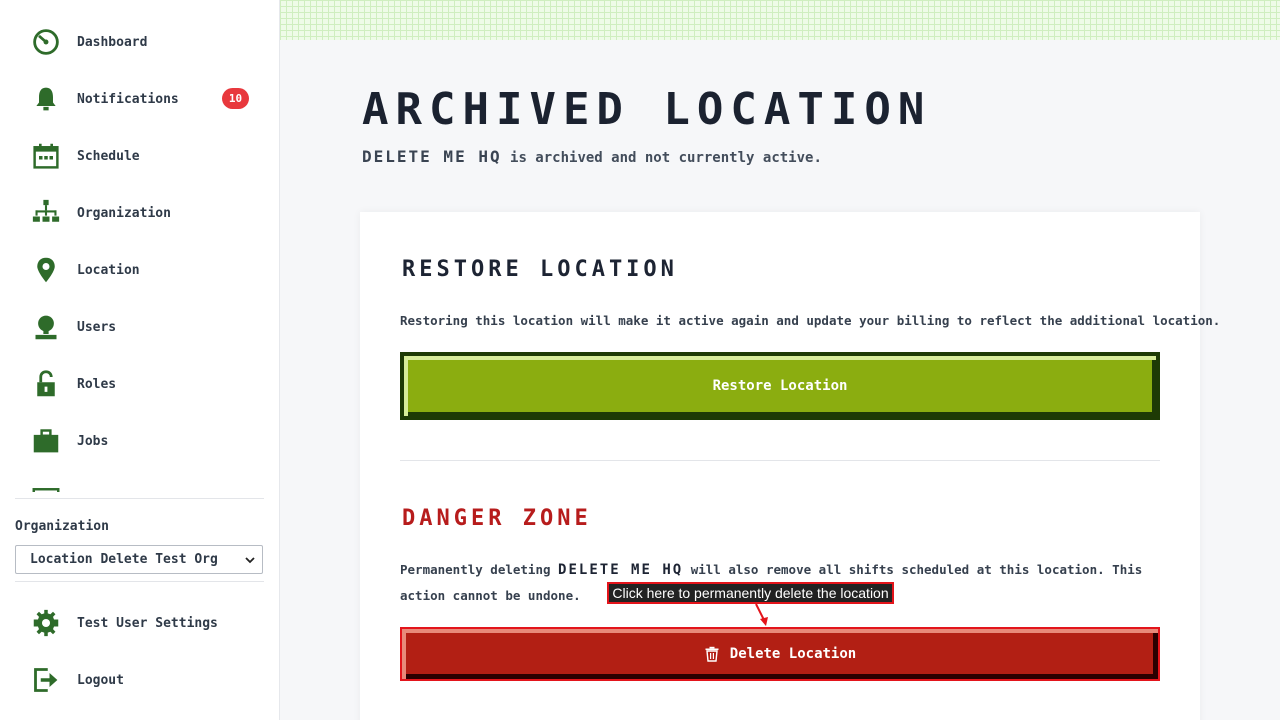 This screenshot has height=720, width=1280. What do you see at coordinates (93, 441) in the screenshot?
I see `sidebar-item-label: Jobs` at bounding box center [93, 441].